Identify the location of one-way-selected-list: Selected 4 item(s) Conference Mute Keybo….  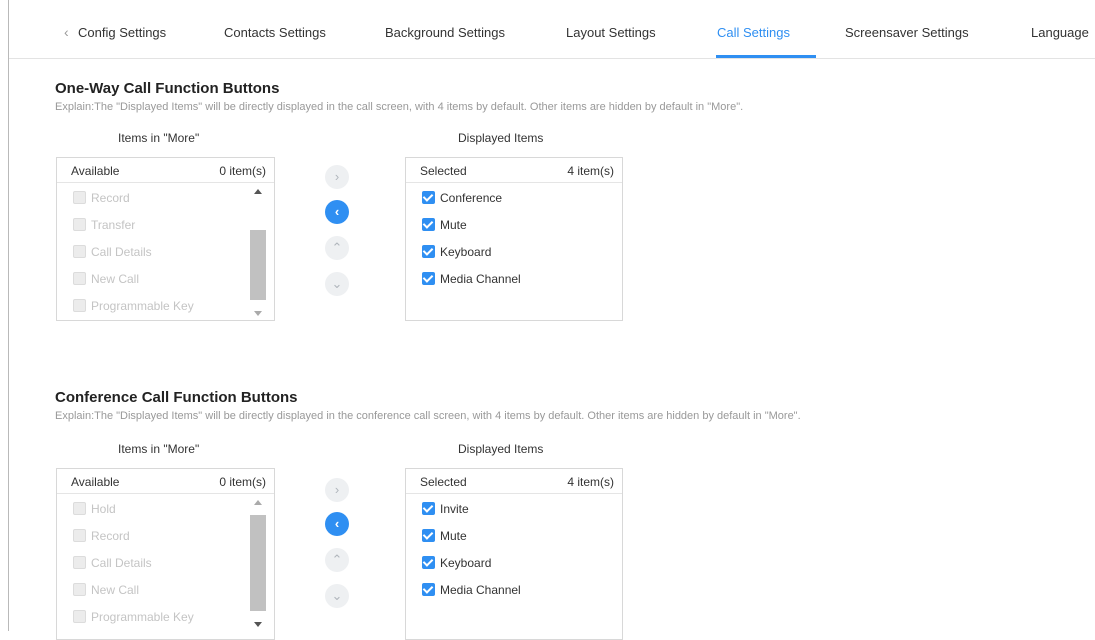
(514, 239).